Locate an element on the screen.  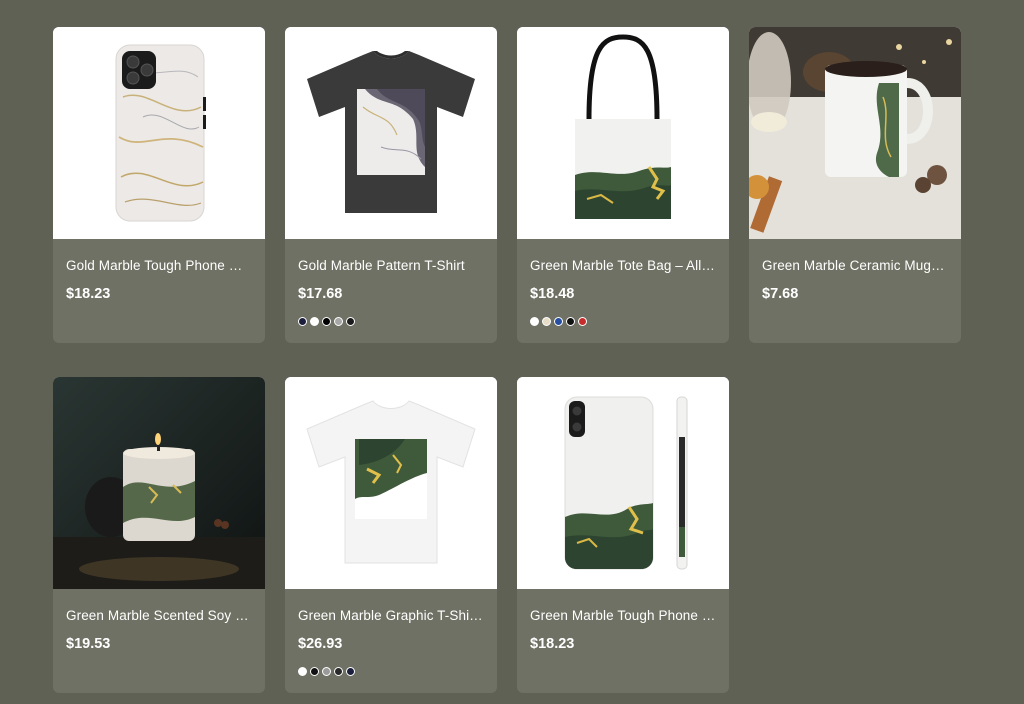
product-info: Gold Marble Tough Phone Ca... $18.23 is located at coordinates (159, 270).